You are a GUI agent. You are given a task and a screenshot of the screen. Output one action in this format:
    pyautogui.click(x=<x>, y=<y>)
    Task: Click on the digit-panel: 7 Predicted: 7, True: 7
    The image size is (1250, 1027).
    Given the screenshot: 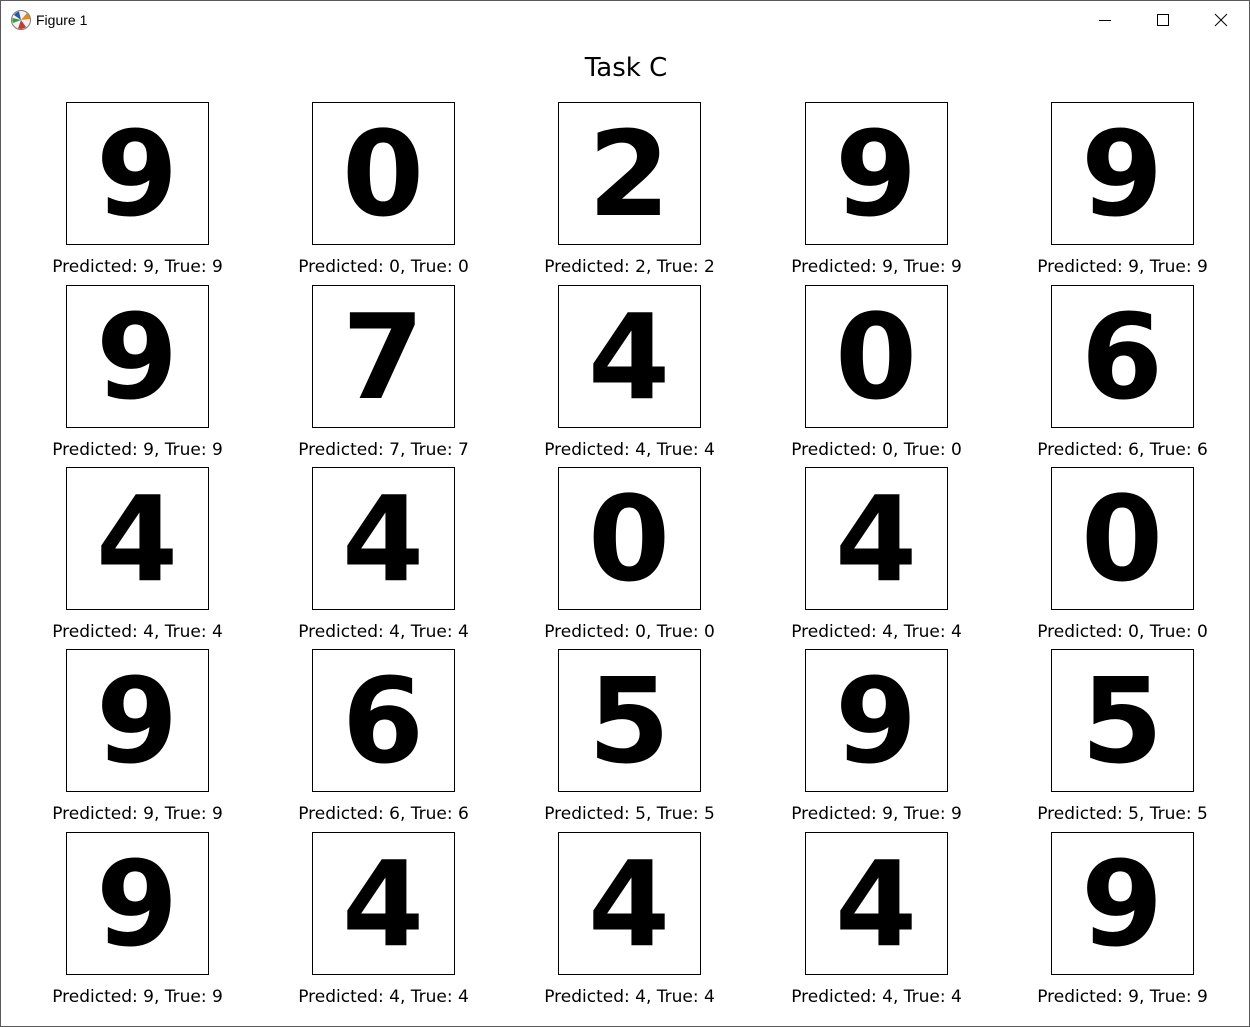 What is the action you would take?
    pyautogui.click(x=370, y=376)
    